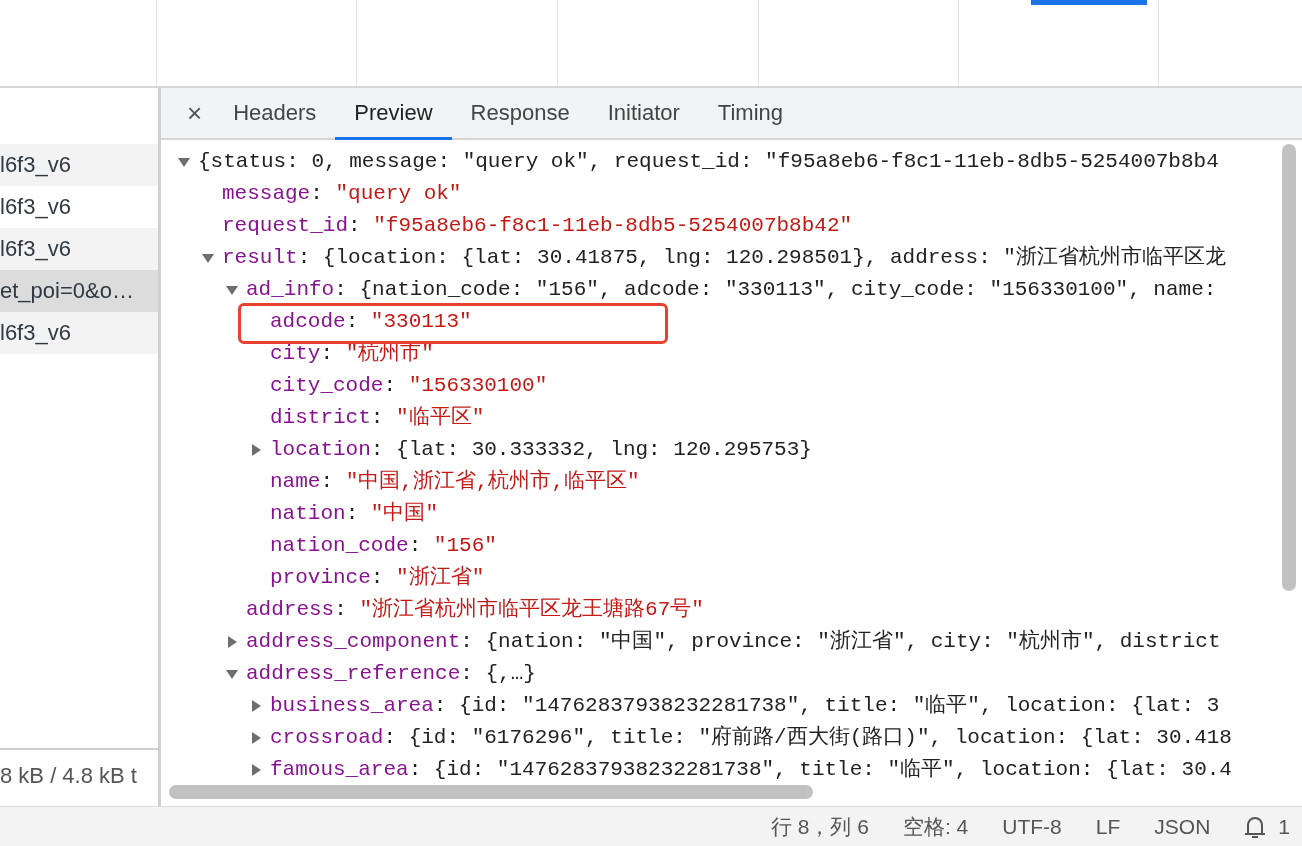  What do you see at coordinates (724, 257) in the screenshot?
I see `tree-entry: result: {location: {lat: 30.41875, lng: 120.298501}, address: "浙江省杭州市临平区龙` at bounding box center [724, 257].